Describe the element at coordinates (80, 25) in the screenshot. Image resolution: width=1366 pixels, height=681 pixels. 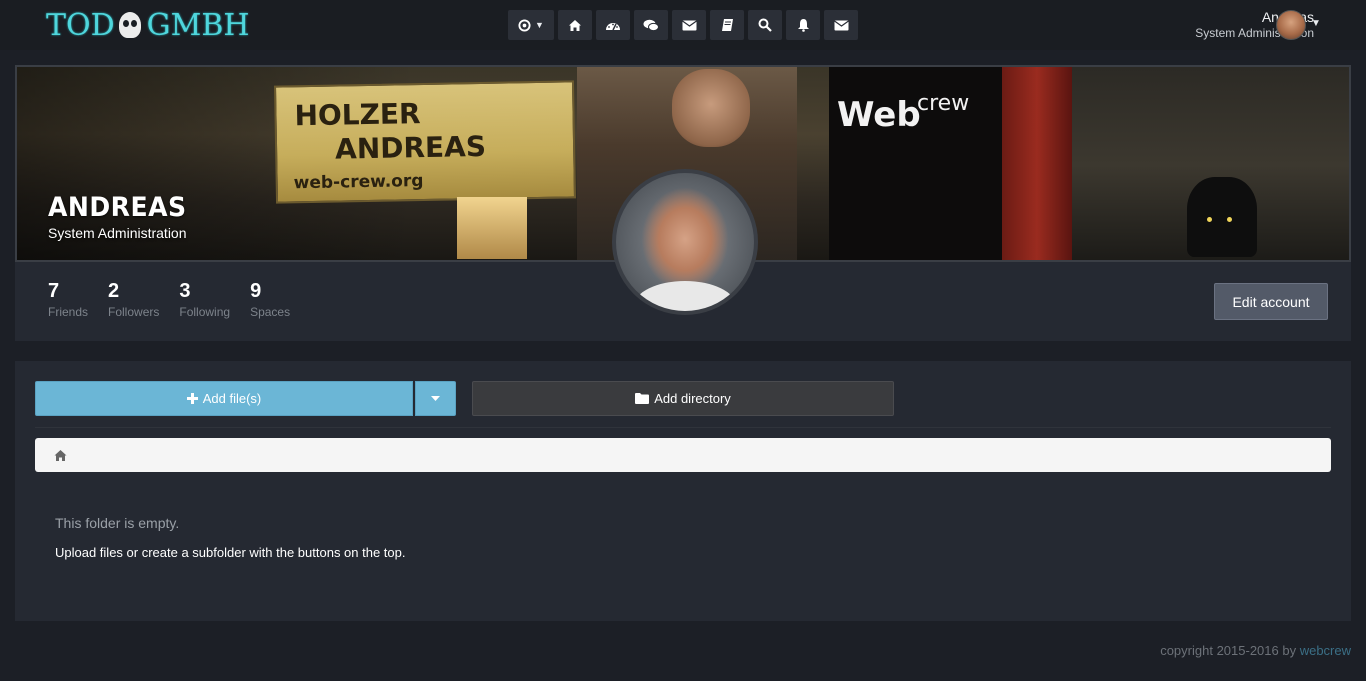
I see `logo-text-left: TOD` at that location.